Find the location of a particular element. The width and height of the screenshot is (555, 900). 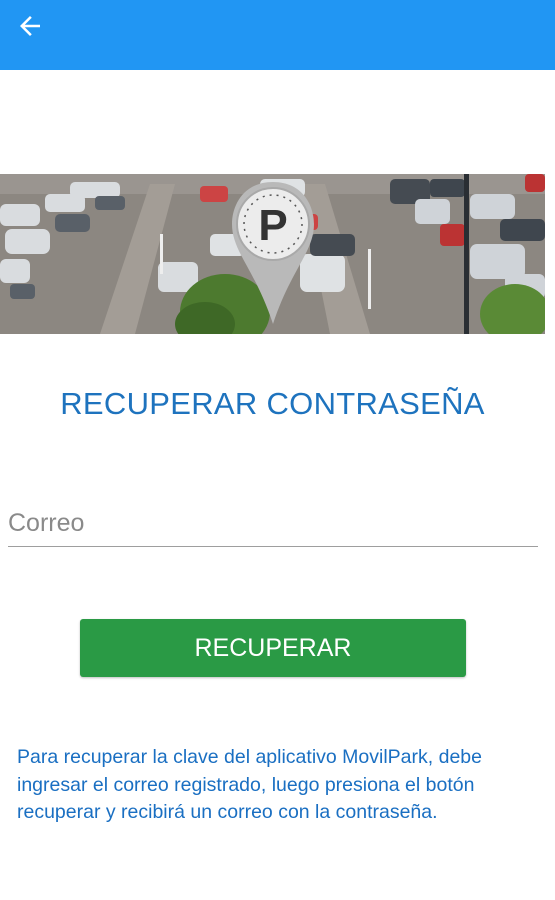

app-bar is located at coordinates (277, 35).